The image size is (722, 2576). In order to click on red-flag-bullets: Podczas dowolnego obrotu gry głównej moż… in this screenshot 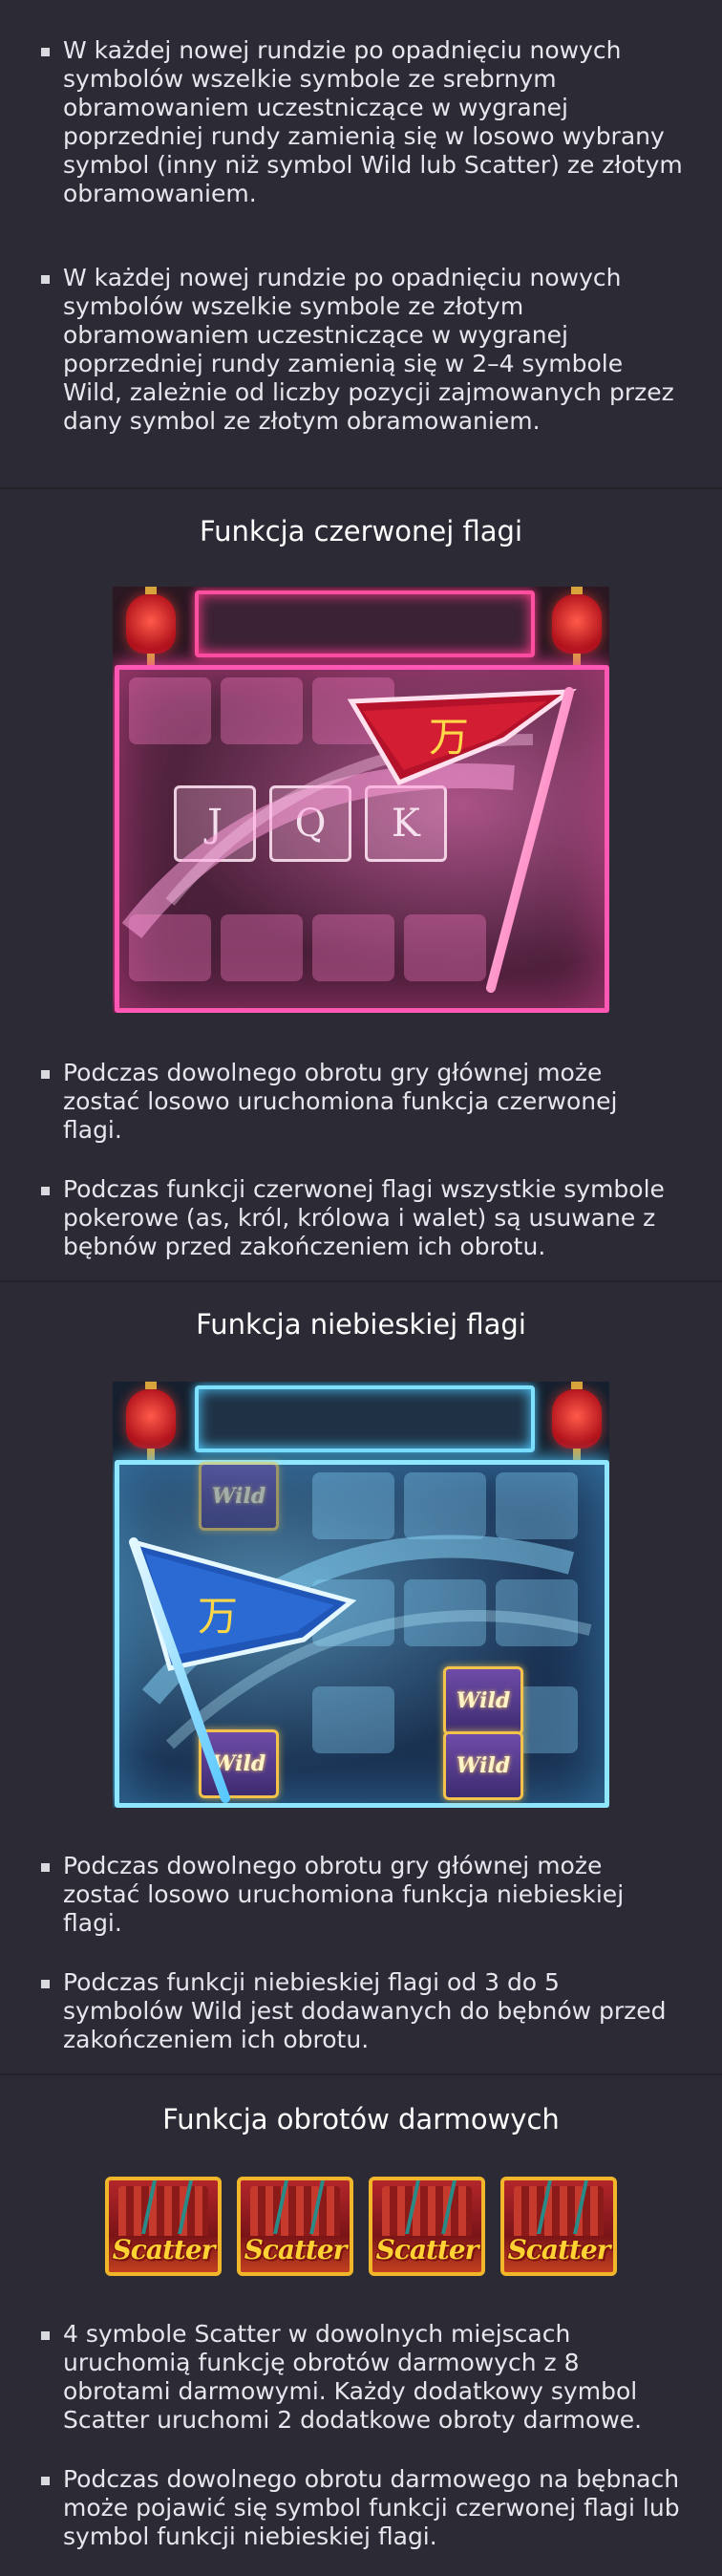, I will do `click(361, 1160)`.